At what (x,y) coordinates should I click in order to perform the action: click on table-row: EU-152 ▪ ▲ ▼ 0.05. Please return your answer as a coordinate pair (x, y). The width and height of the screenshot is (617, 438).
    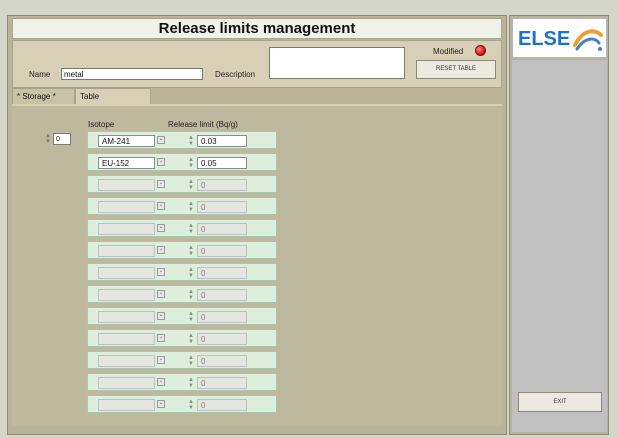
    Looking at the image, I should click on (182, 162).